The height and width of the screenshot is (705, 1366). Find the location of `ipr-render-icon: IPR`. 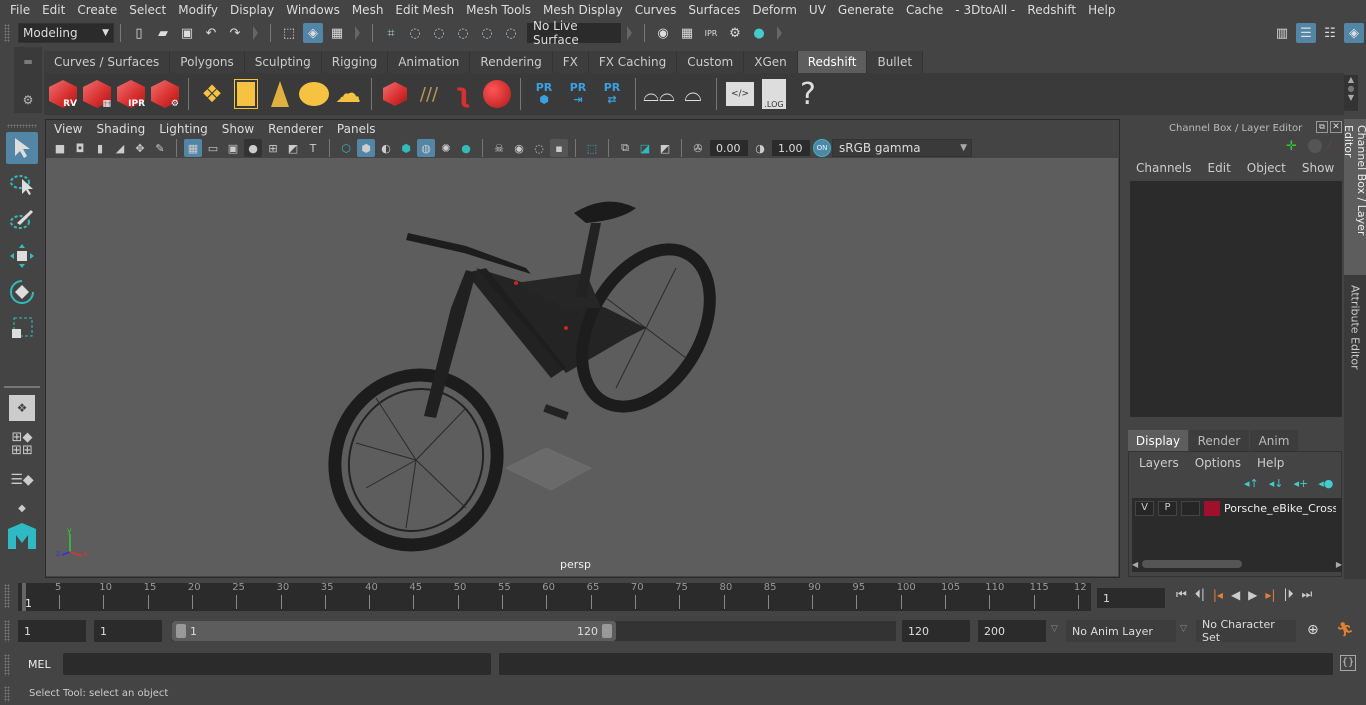

ipr-render-icon: IPR is located at coordinates (711, 33).